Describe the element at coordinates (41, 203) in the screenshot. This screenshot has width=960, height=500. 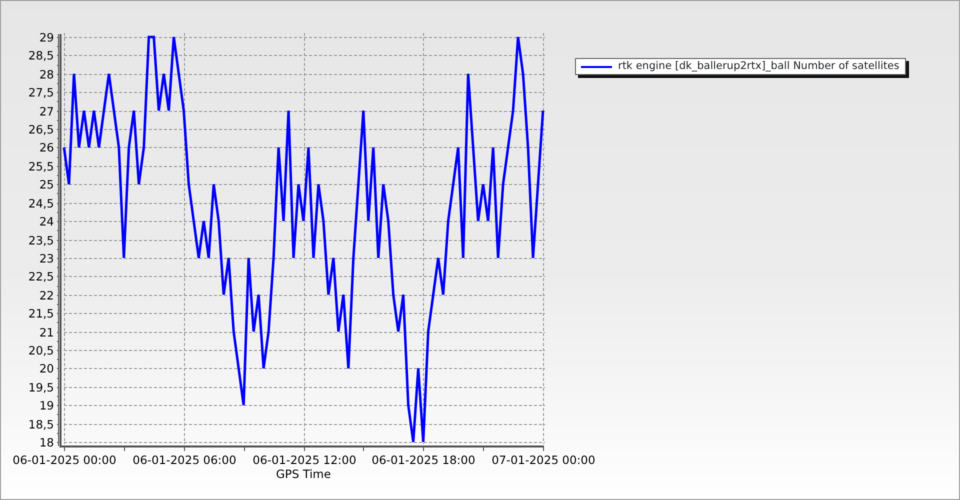
I see `y-tick-label: 24,5` at that location.